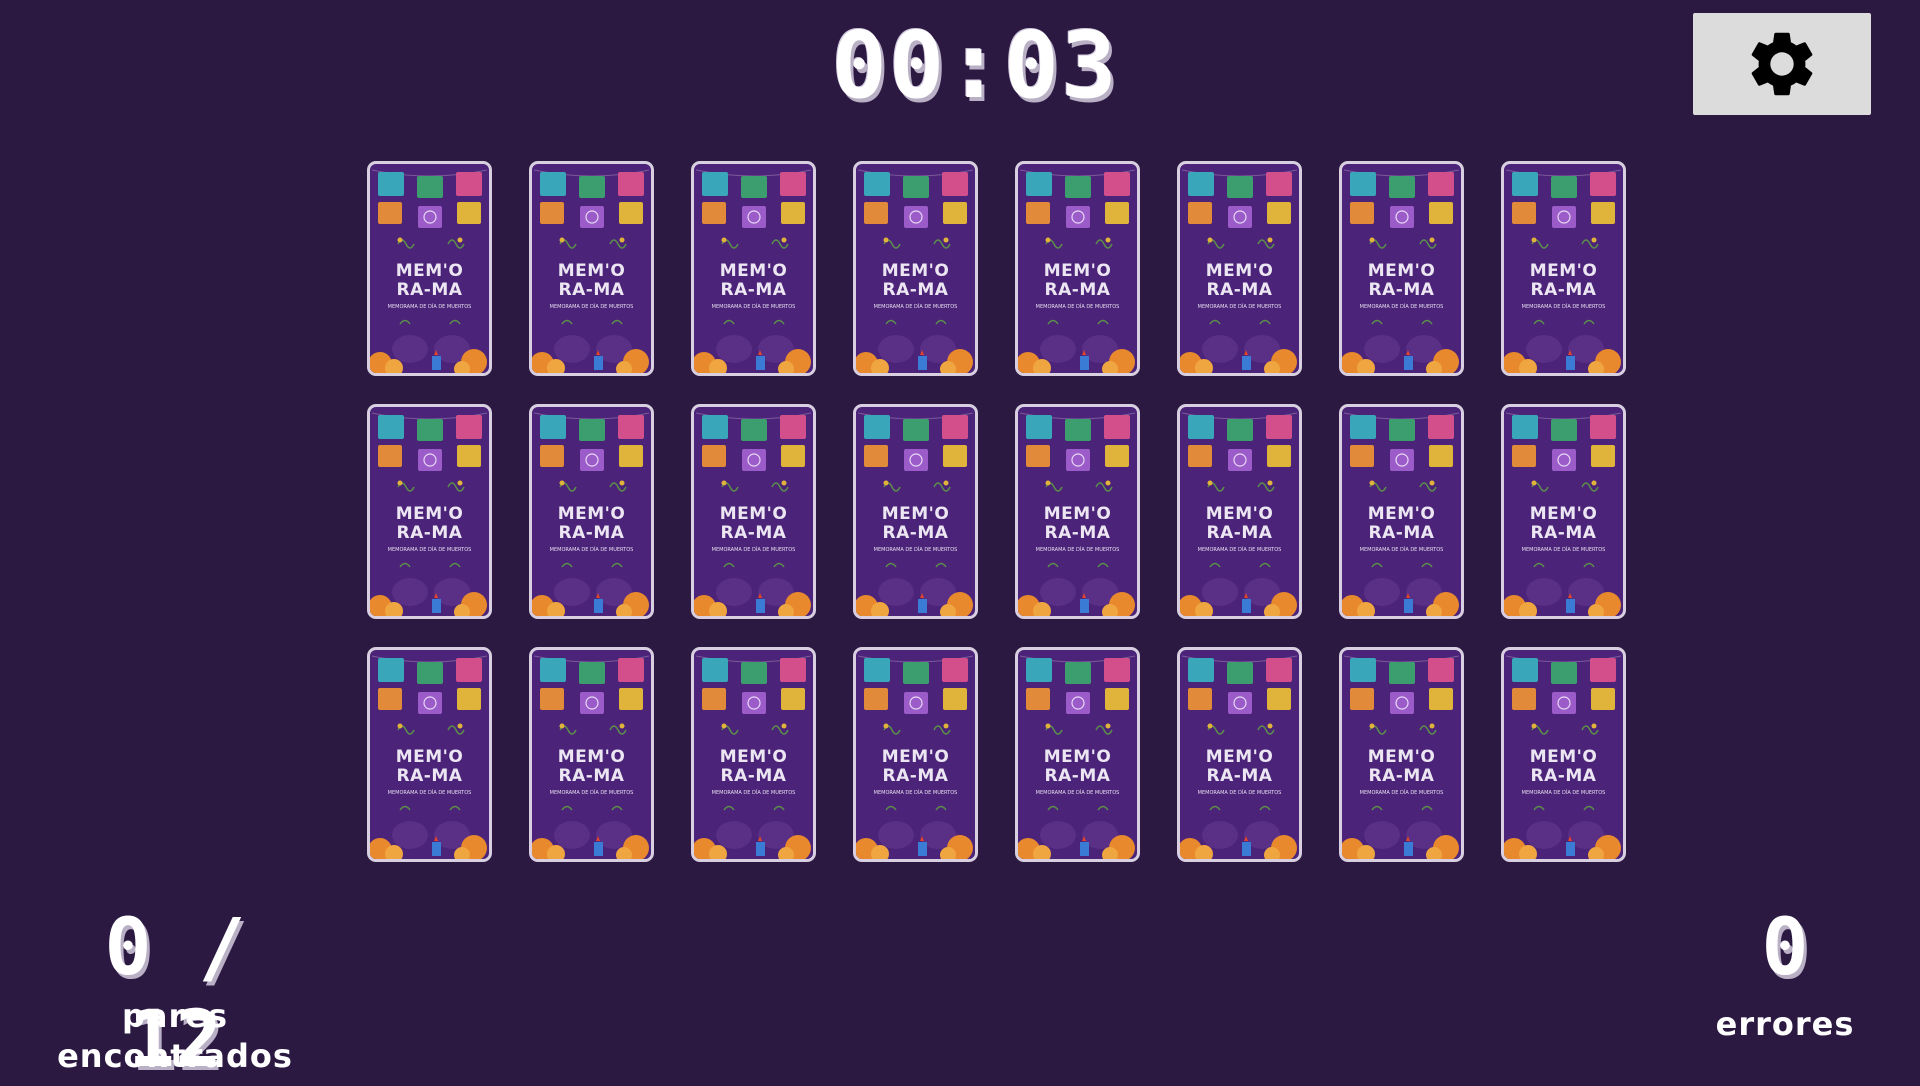 This screenshot has height=1086, width=1920. I want to click on gear-icon, so click(1782, 64).